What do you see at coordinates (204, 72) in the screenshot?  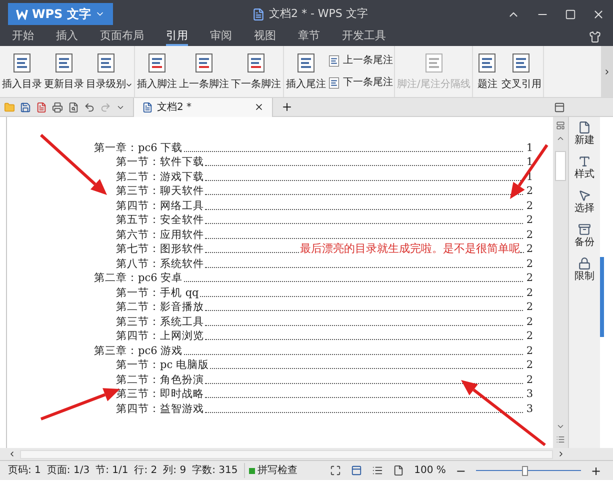 I see `ribbon-button: 上一条脚注` at bounding box center [204, 72].